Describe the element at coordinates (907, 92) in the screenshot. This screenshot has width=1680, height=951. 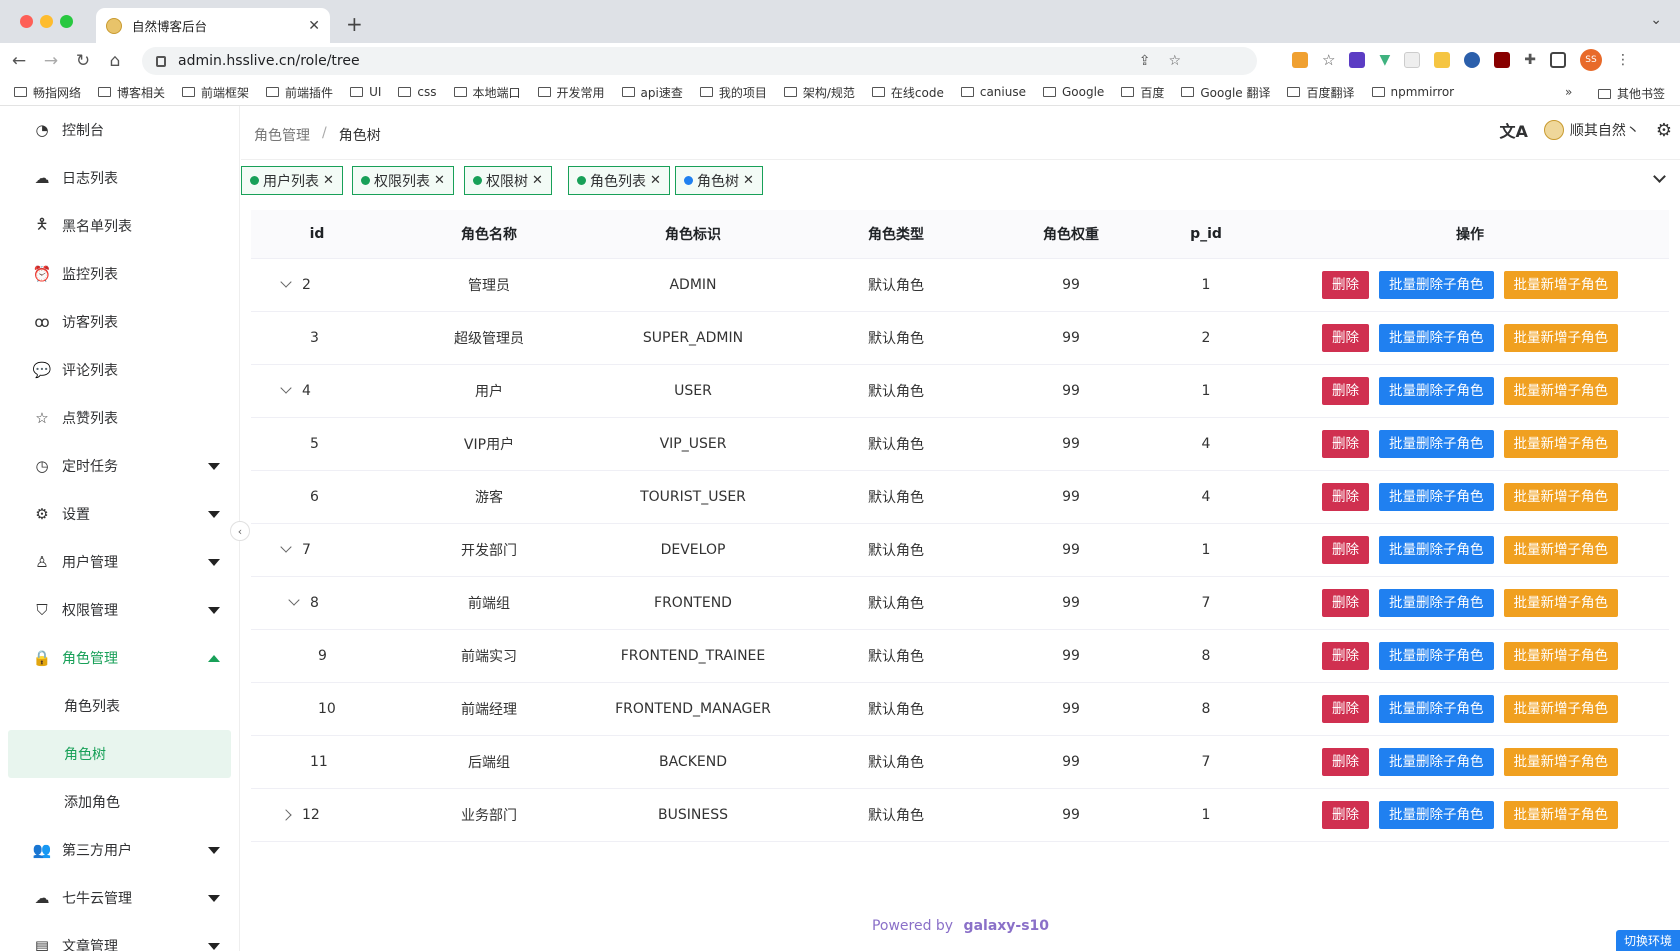
I see `bookmark-item: 在线code` at that location.